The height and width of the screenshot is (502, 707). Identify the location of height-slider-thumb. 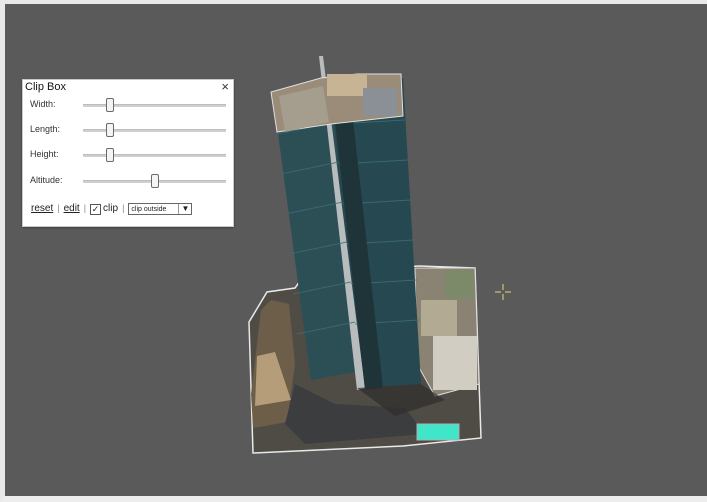
(110, 155).